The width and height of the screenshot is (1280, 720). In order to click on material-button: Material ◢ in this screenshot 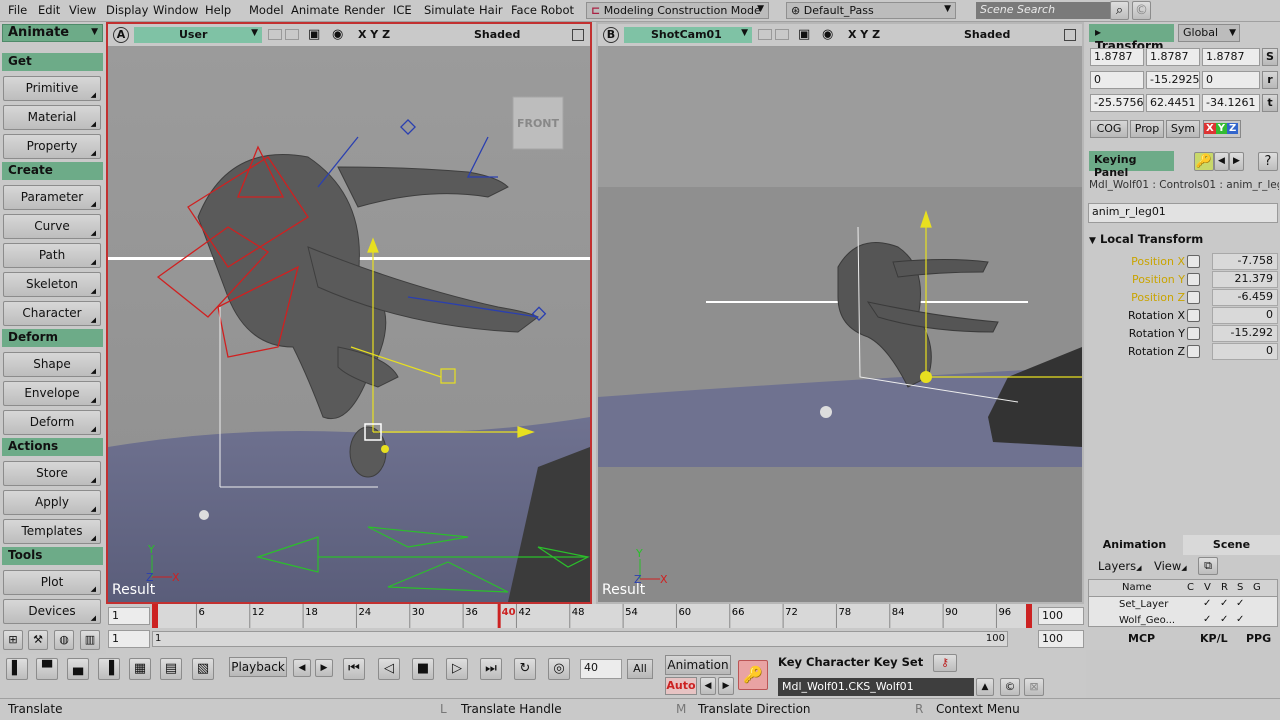, I will do `click(52, 117)`.